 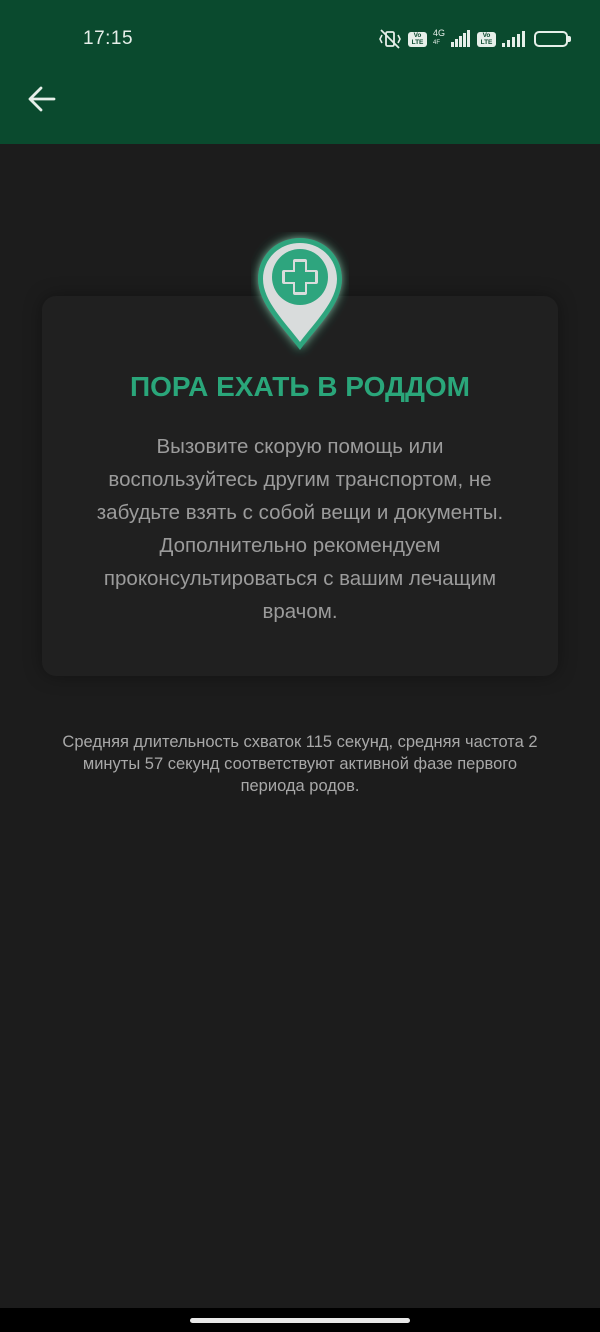 I want to click on app-bar, so click(x=300, y=101).